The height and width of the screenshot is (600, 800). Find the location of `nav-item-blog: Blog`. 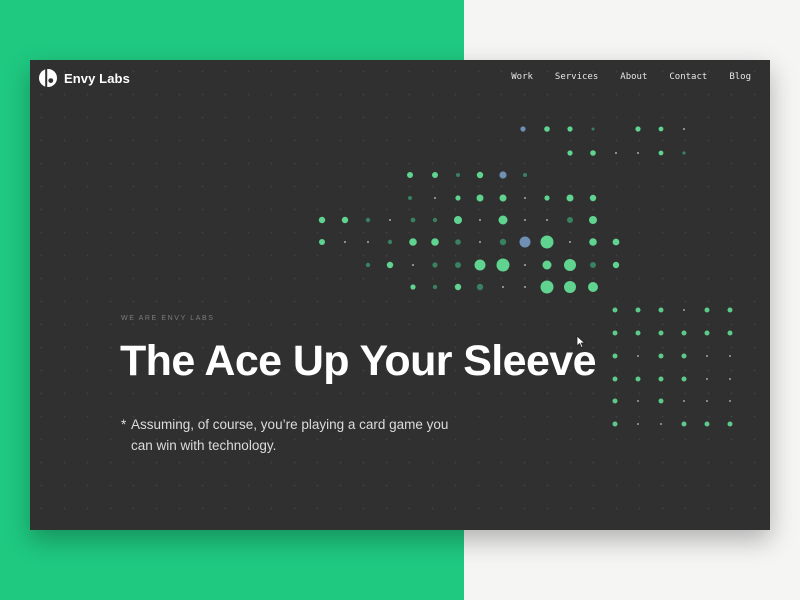

nav-item-blog: Blog is located at coordinates (740, 77).